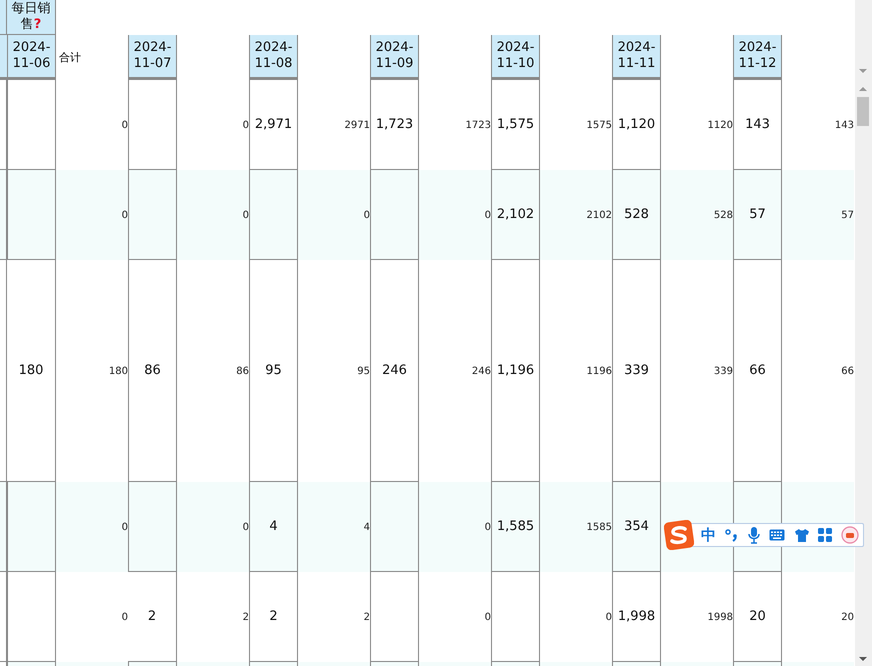 This screenshot has height=666, width=872. Describe the element at coordinates (636, 125) in the screenshot. I see `table-cell: 1,120` at that location.